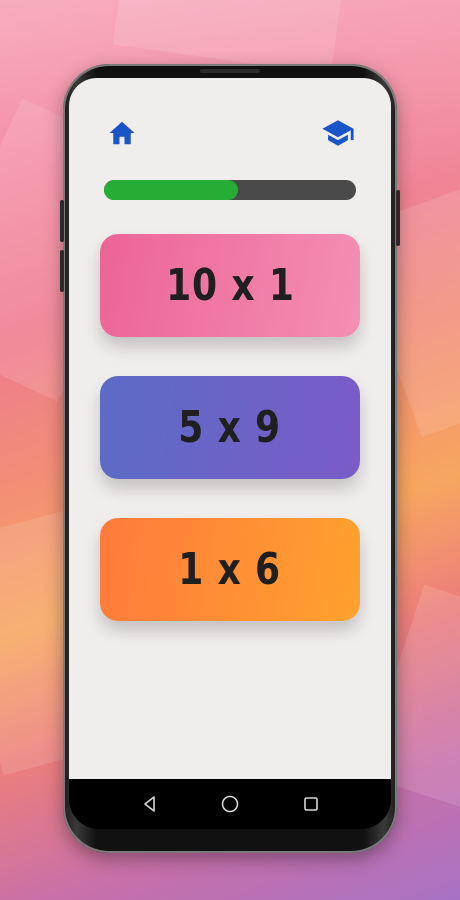 Image resolution: width=460 pixels, height=900 pixels. What do you see at coordinates (230, 71) in the screenshot?
I see `earpiece-speaker` at bounding box center [230, 71].